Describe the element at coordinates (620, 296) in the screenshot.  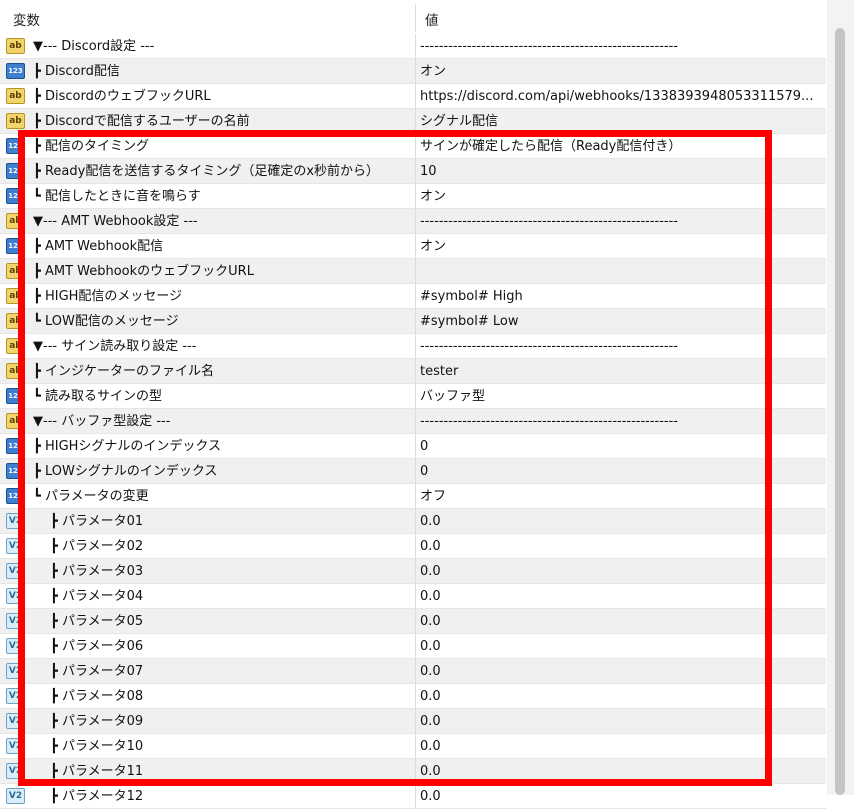
I see `variable-value: #symbol# High` at that location.